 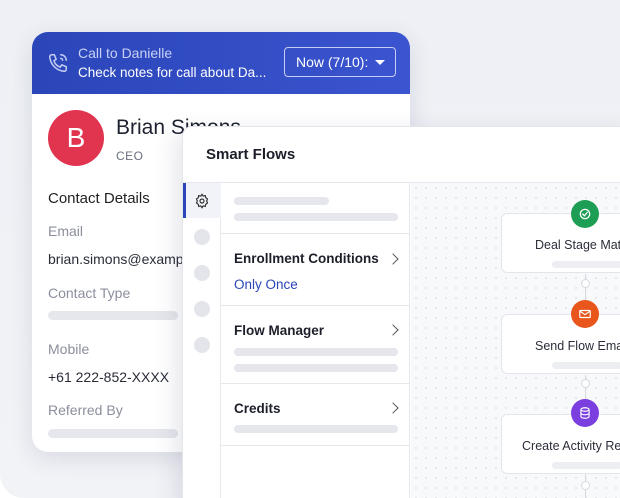 What do you see at coordinates (257, 408) in the screenshot?
I see `menu-item-label: Credits` at bounding box center [257, 408].